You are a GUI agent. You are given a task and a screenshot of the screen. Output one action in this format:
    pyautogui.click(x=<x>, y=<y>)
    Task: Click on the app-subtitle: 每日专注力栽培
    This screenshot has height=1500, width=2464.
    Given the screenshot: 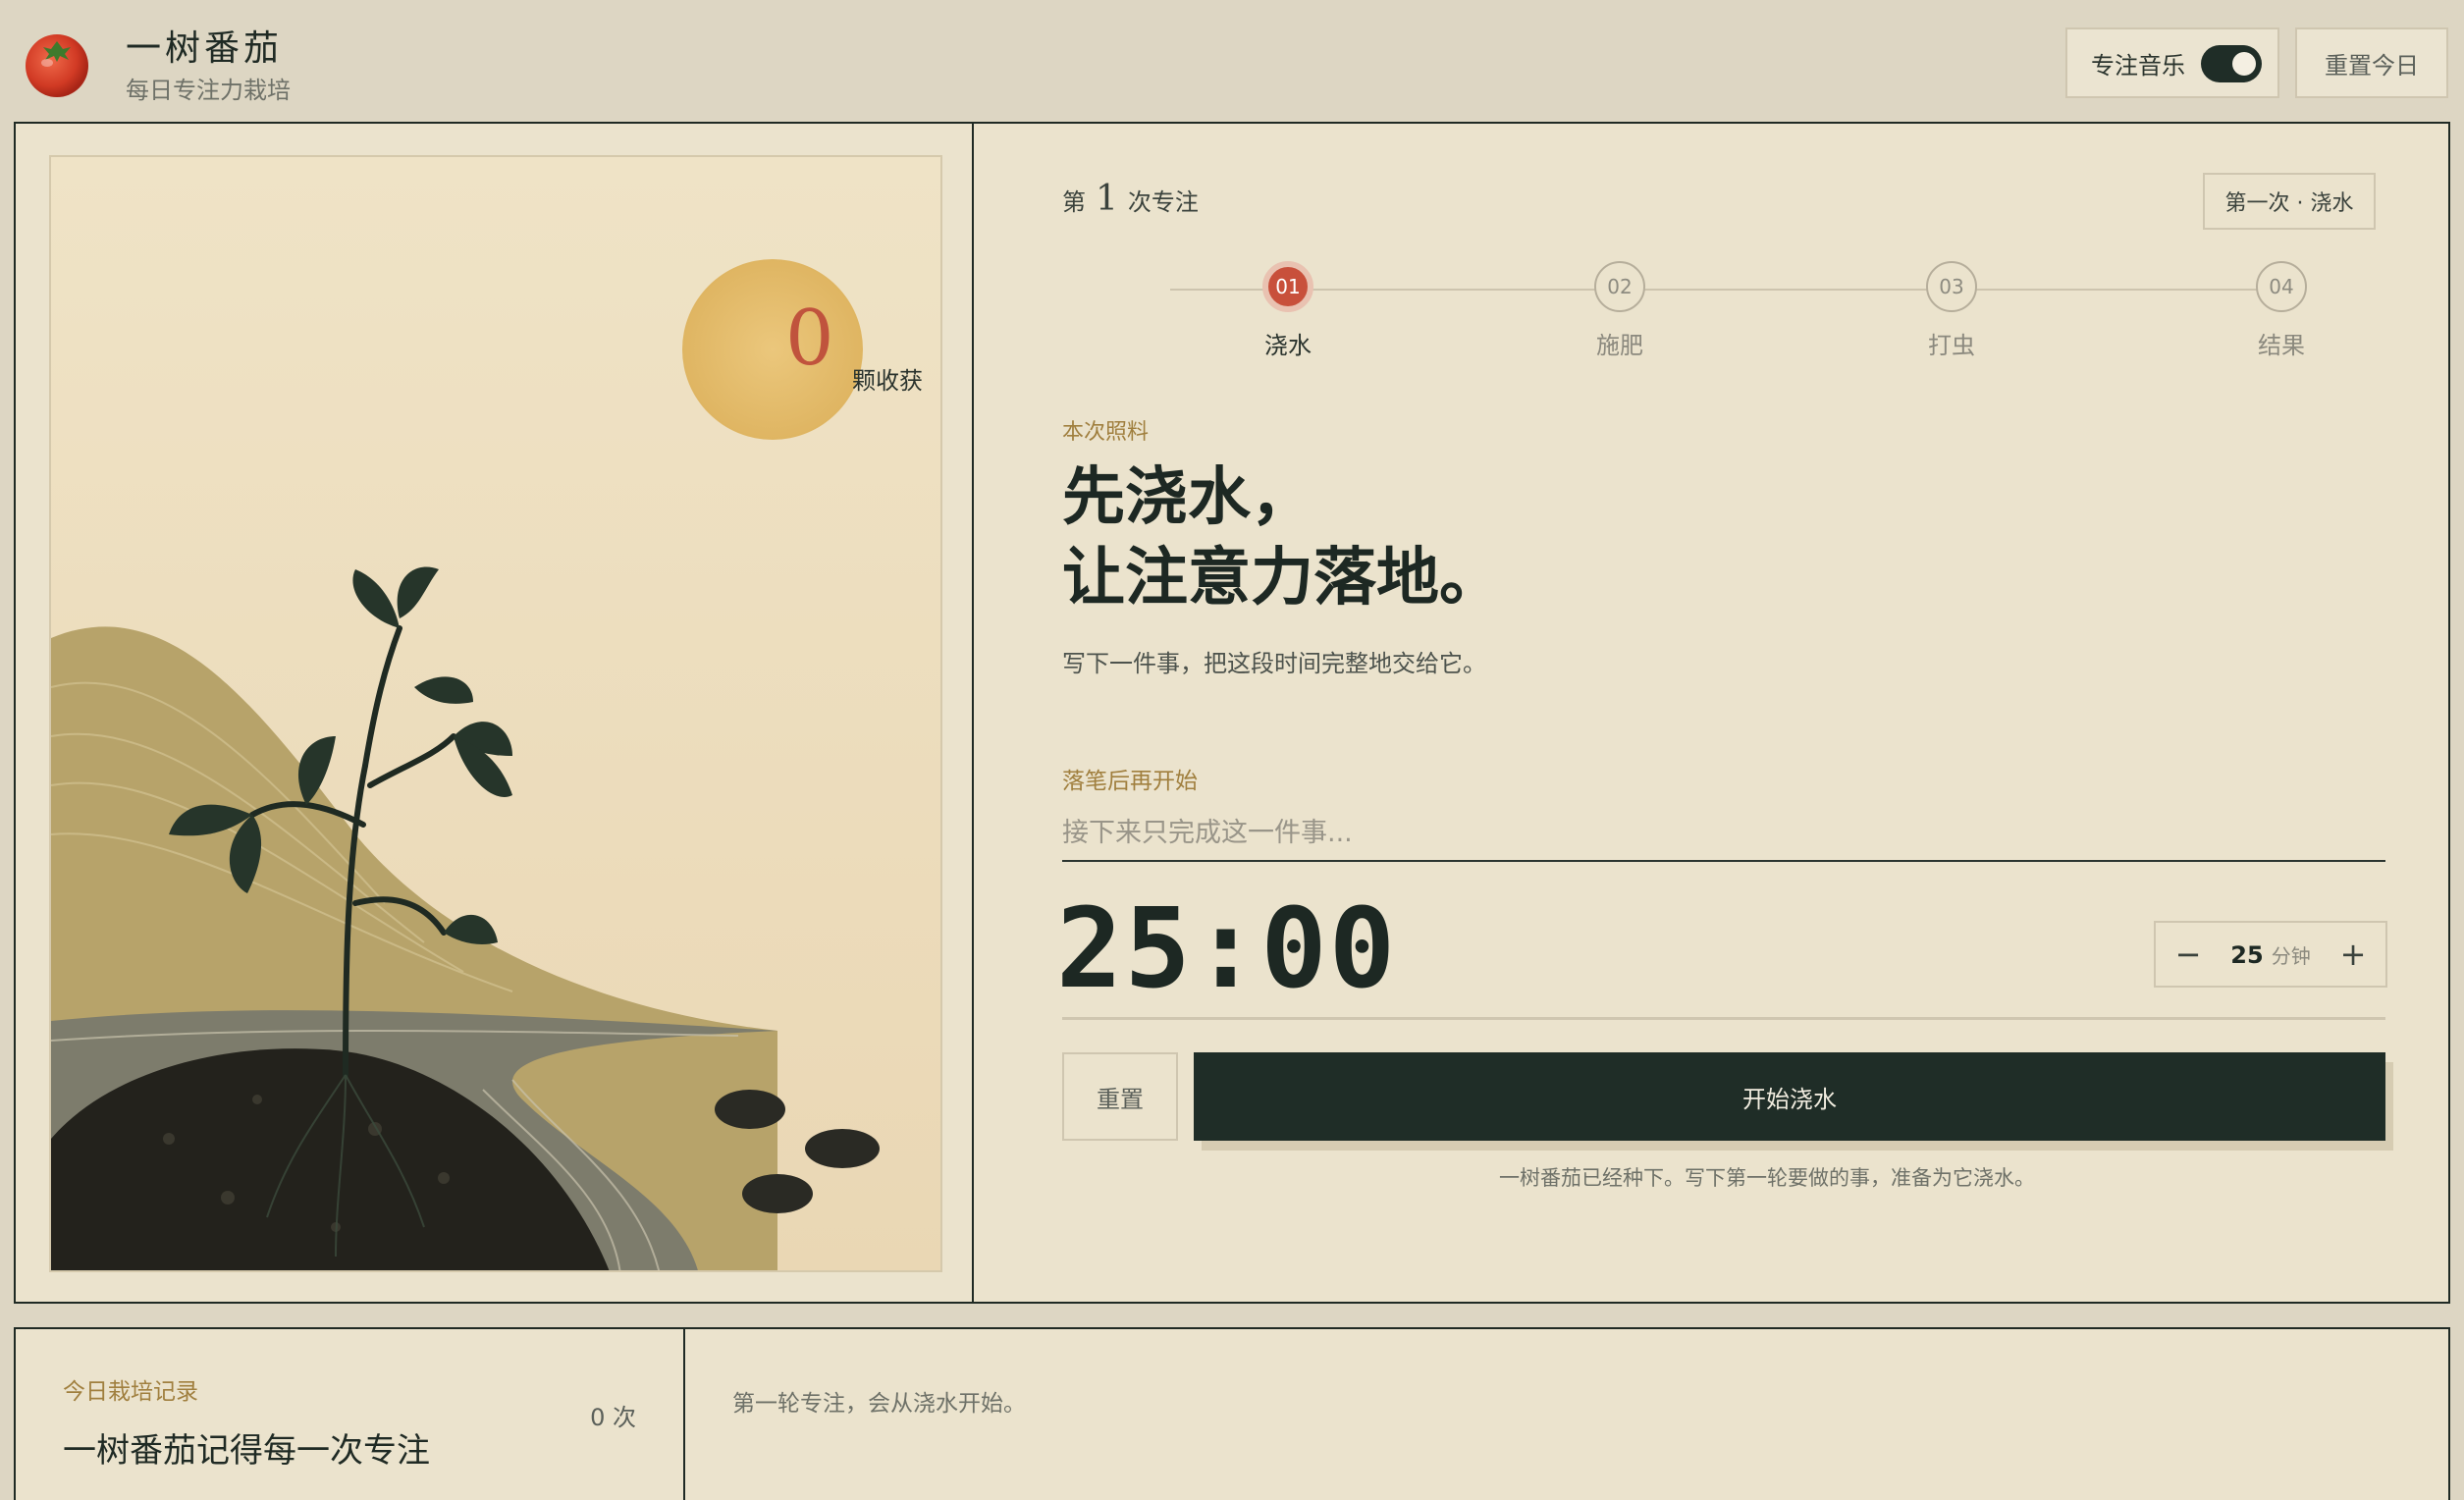 What is the action you would take?
    pyautogui.click(x=208, y=90)
    